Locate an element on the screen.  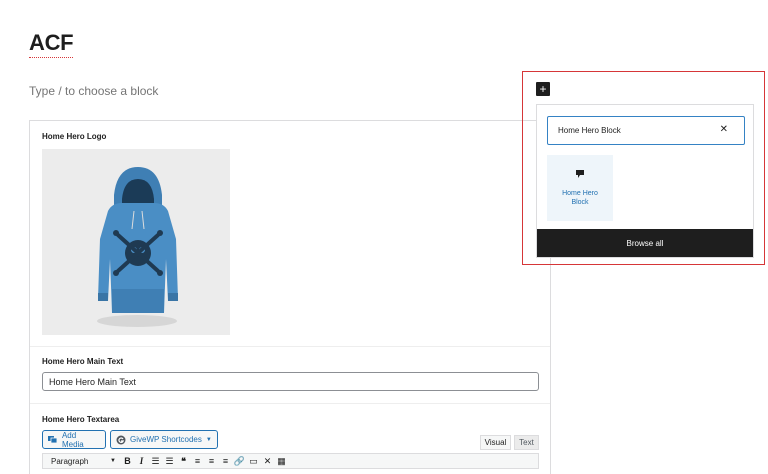
post-title-text: ACF is located at coordinates (51, 42).